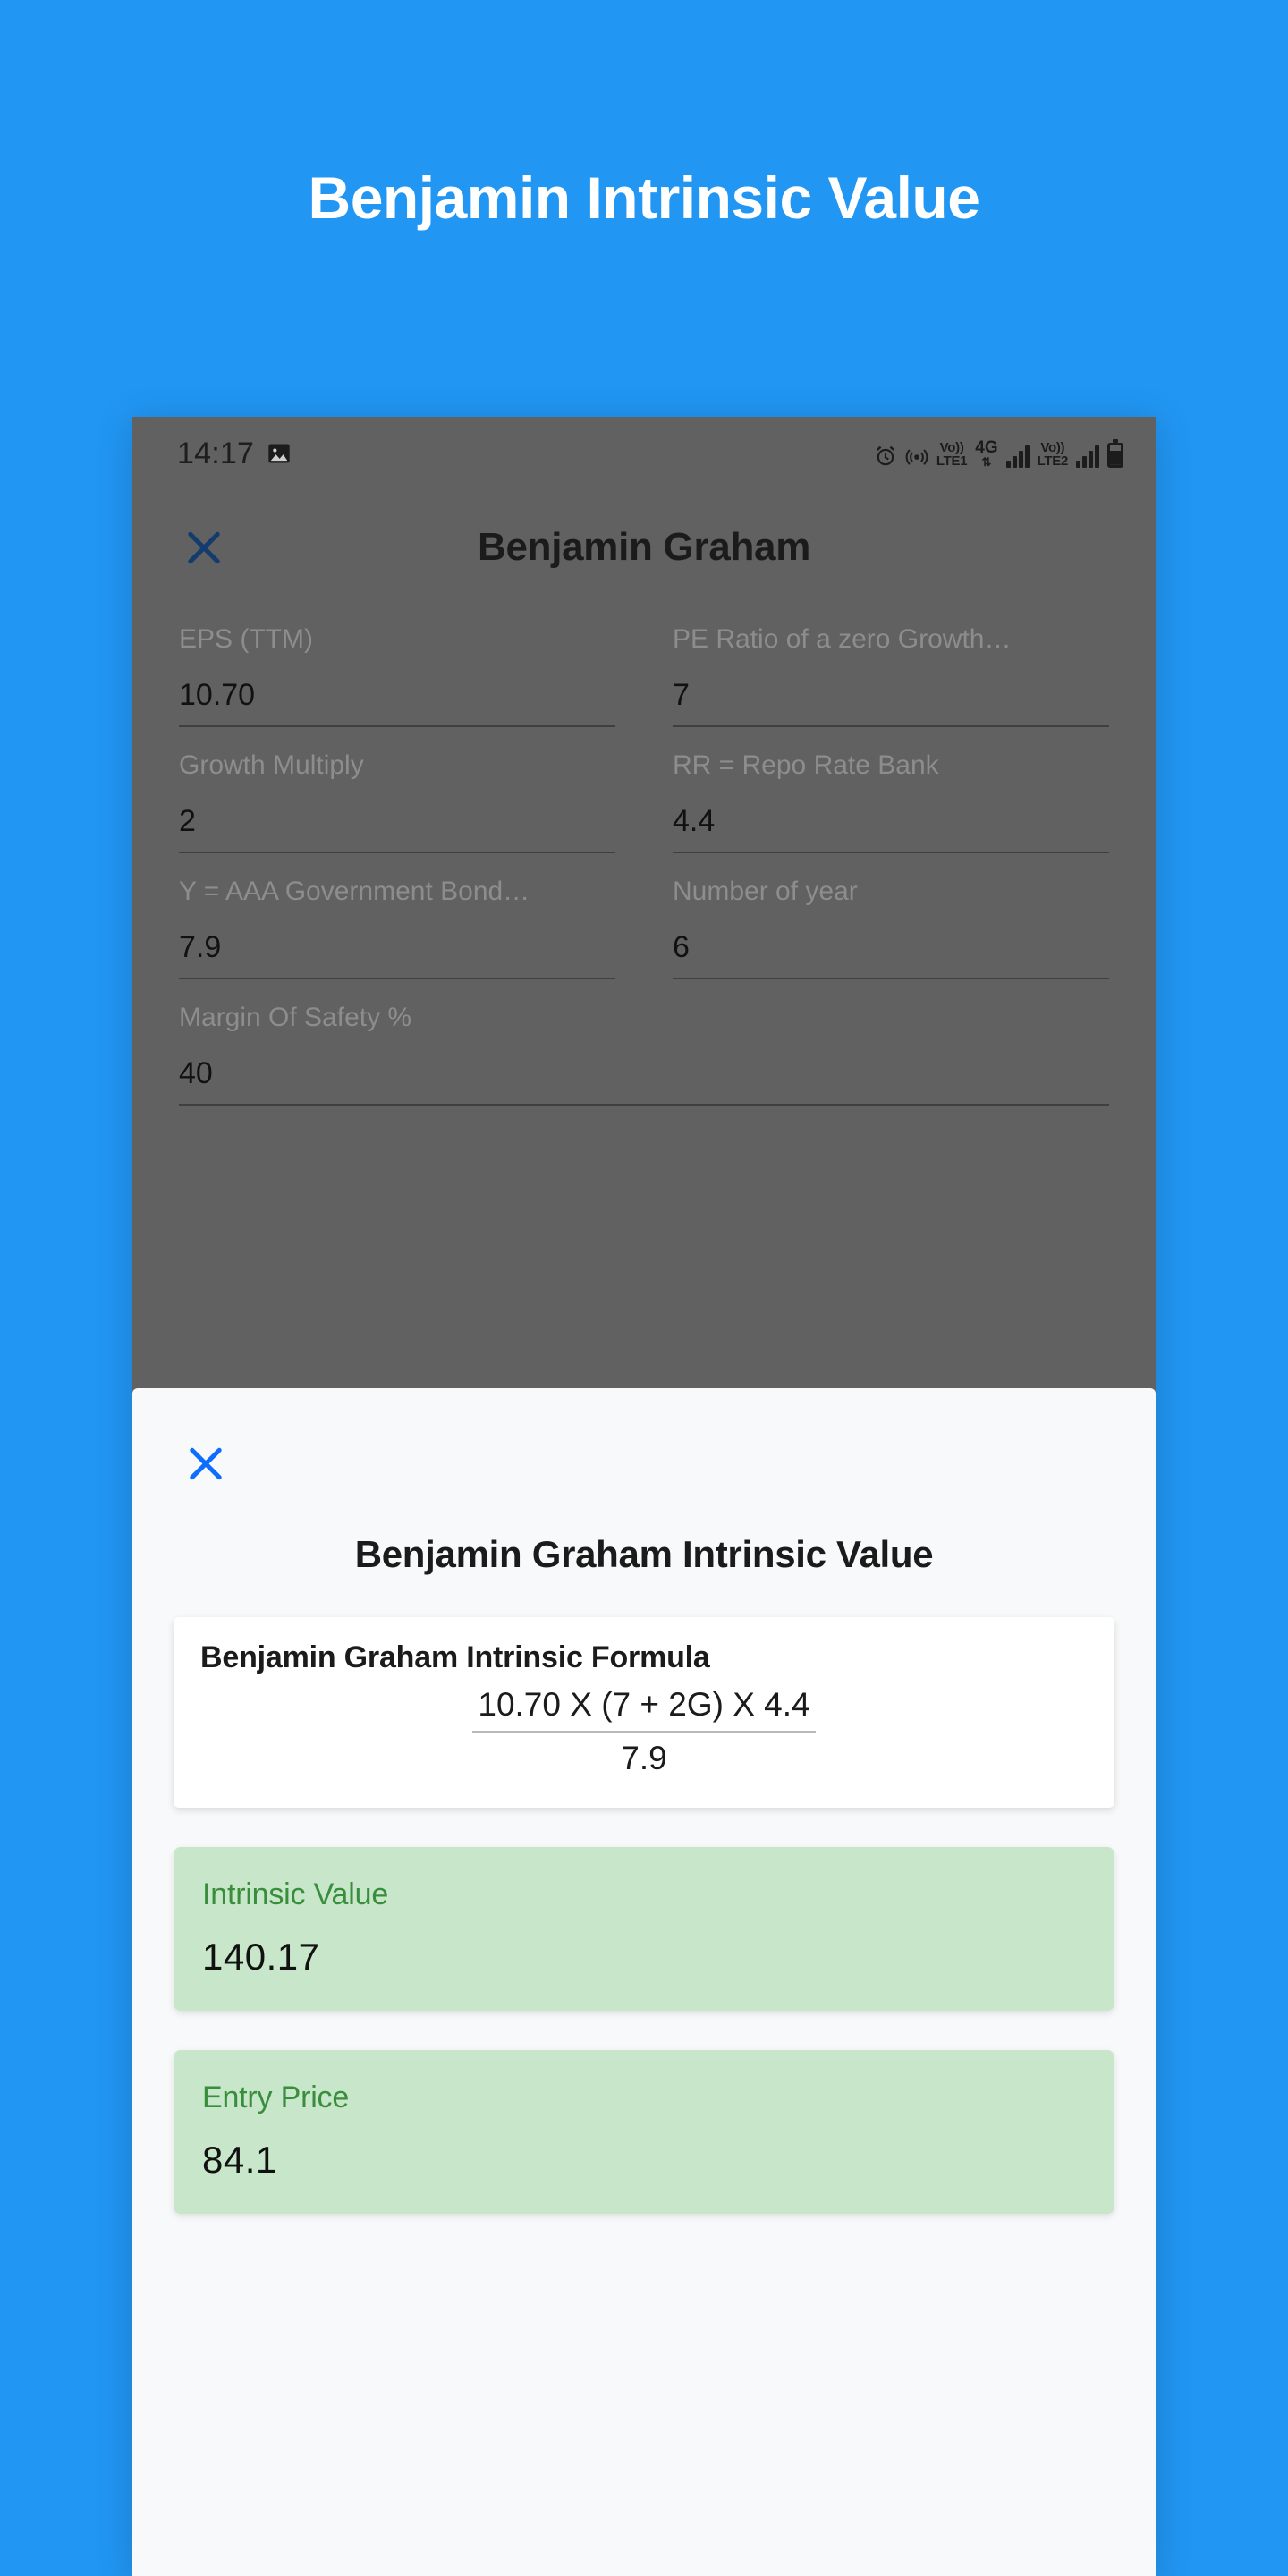 This screenshot has height=2576, width=1288. Describe the element at coordinates (1115, 453) in the screenshot. I see `battery-icon` at that location.